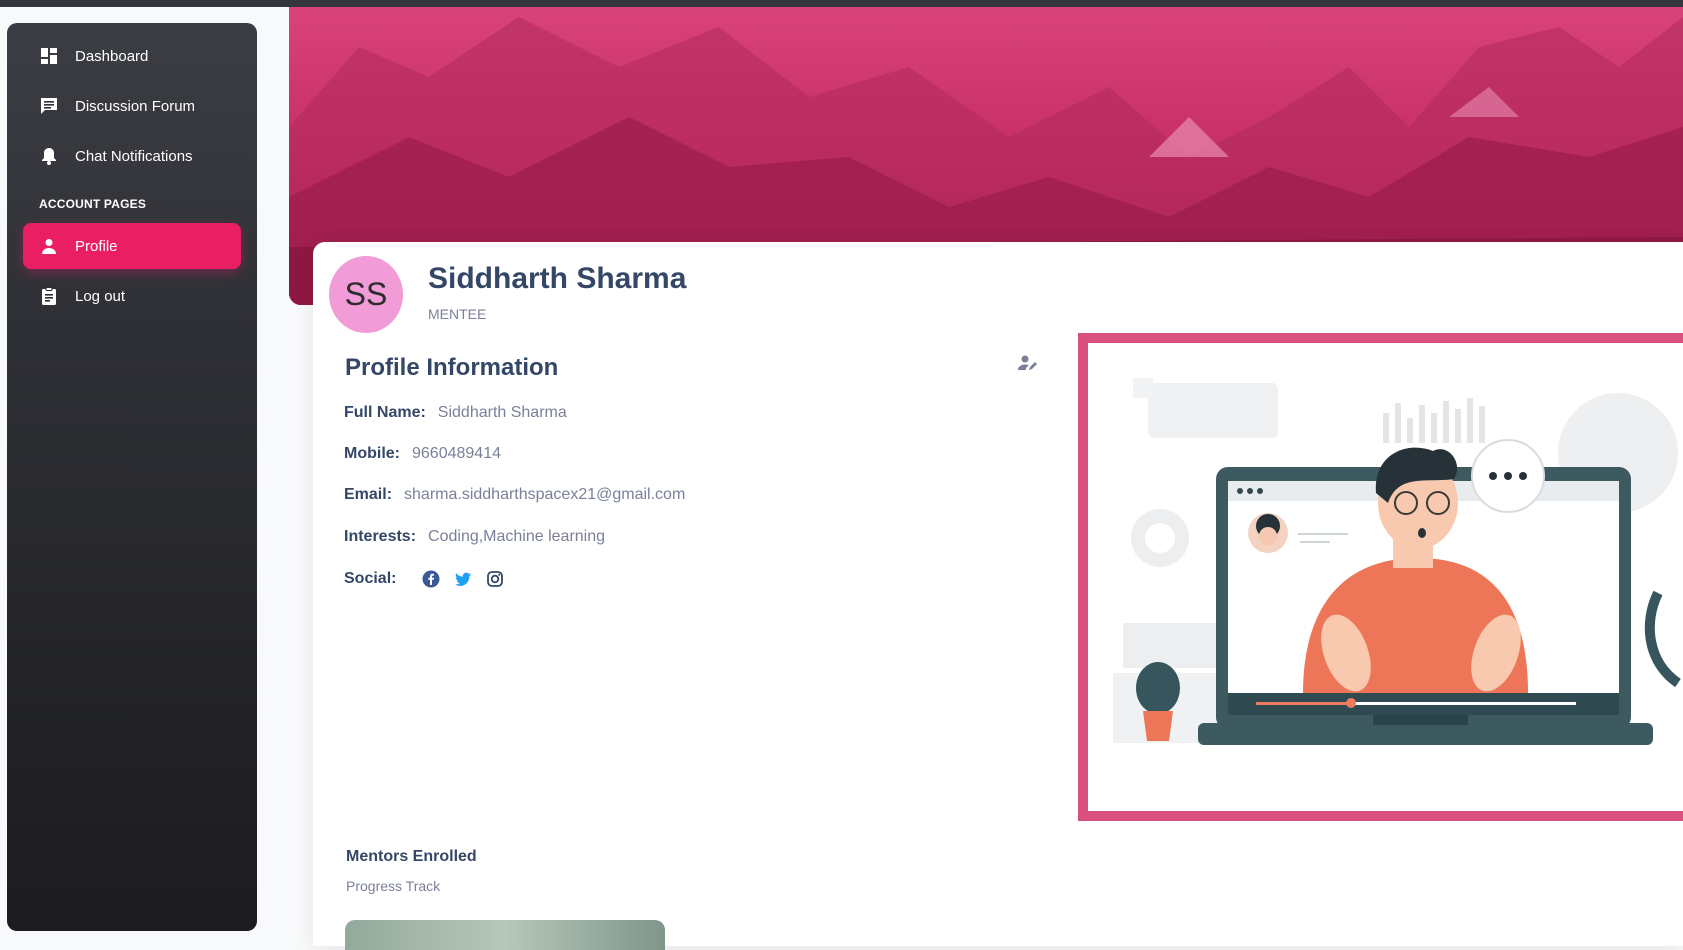  I want to click on info-row-full-name: Full Name: Siddharth Sharma, so click(455, 413).